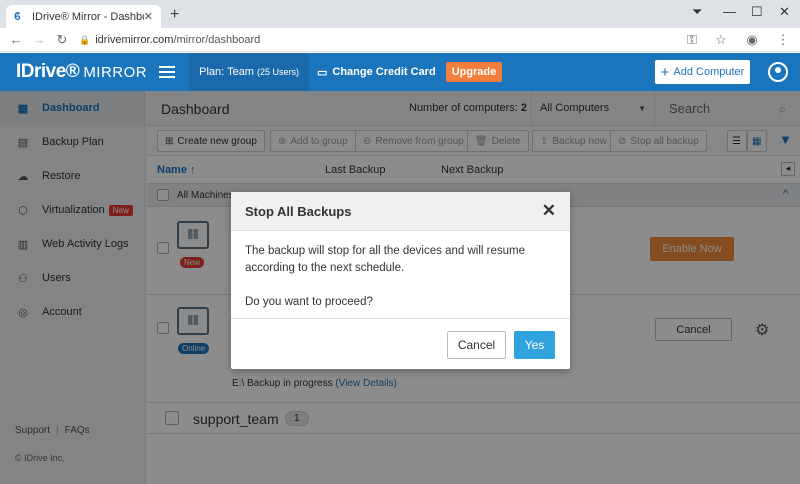  I want to click on add-computer-button: + Add Computer, so click(702, 72).